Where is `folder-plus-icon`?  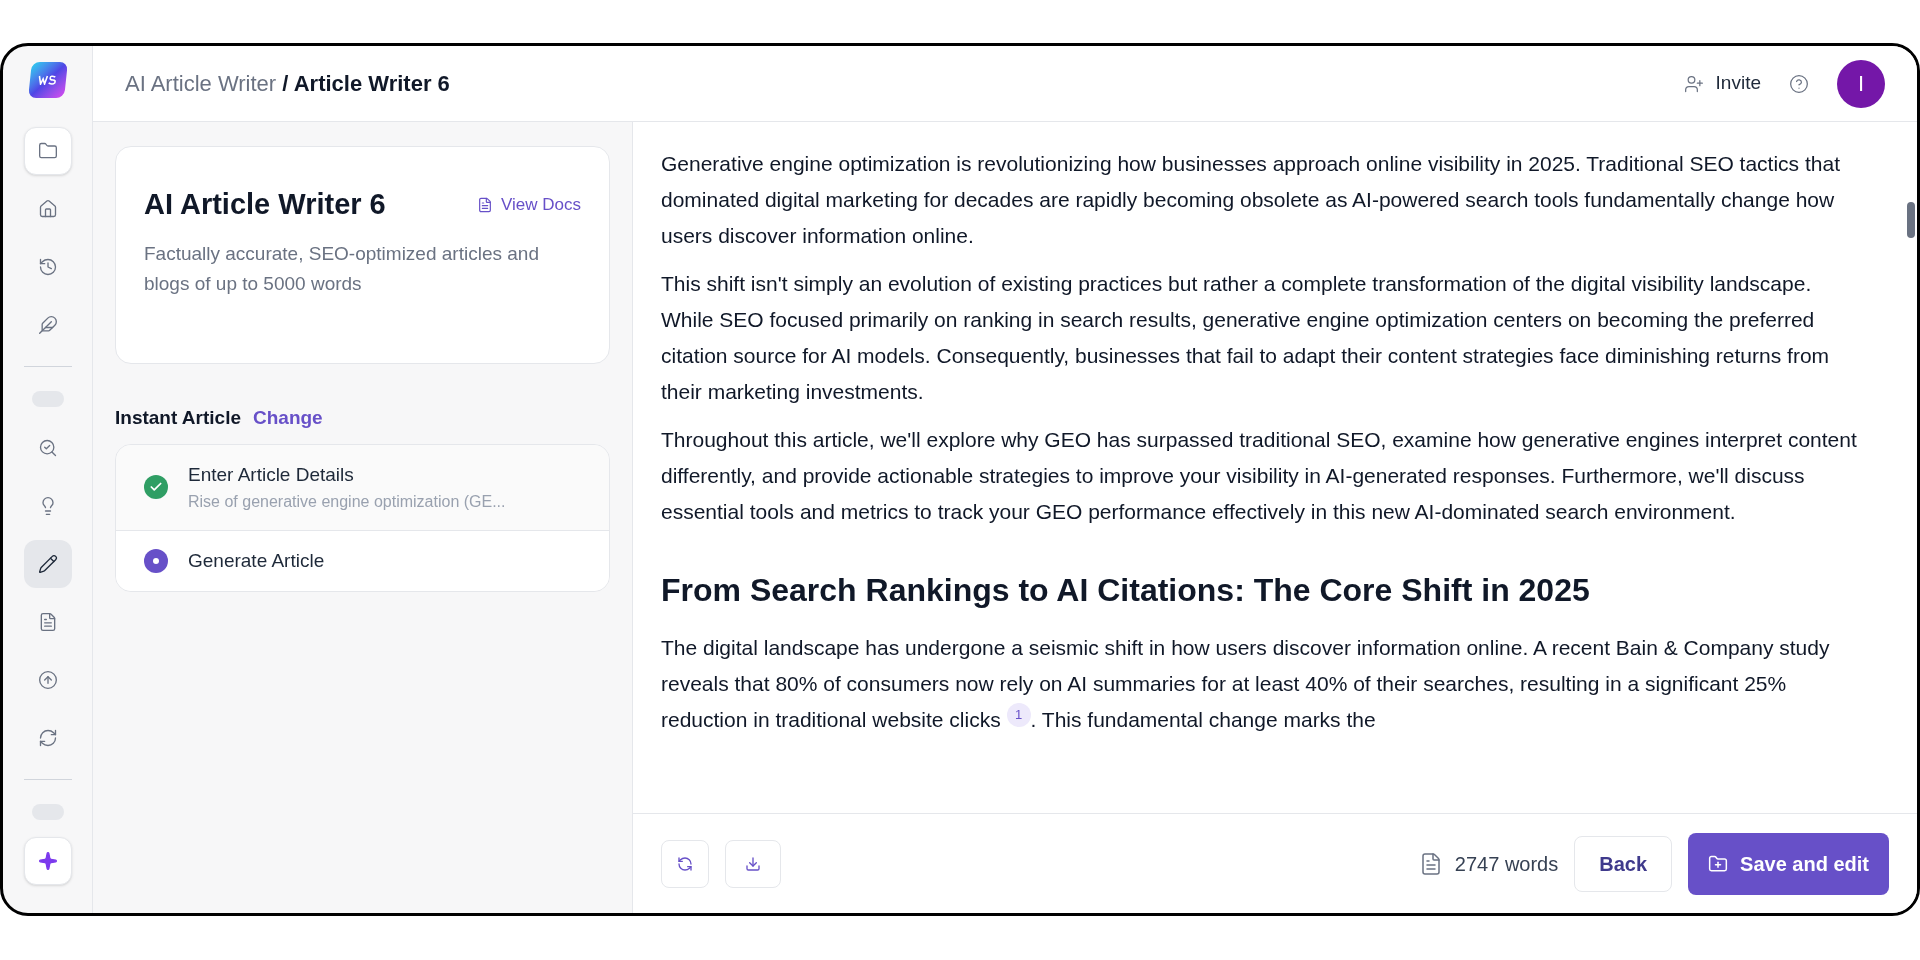
folder-plus-icon is located at coordinates (1718, 863).